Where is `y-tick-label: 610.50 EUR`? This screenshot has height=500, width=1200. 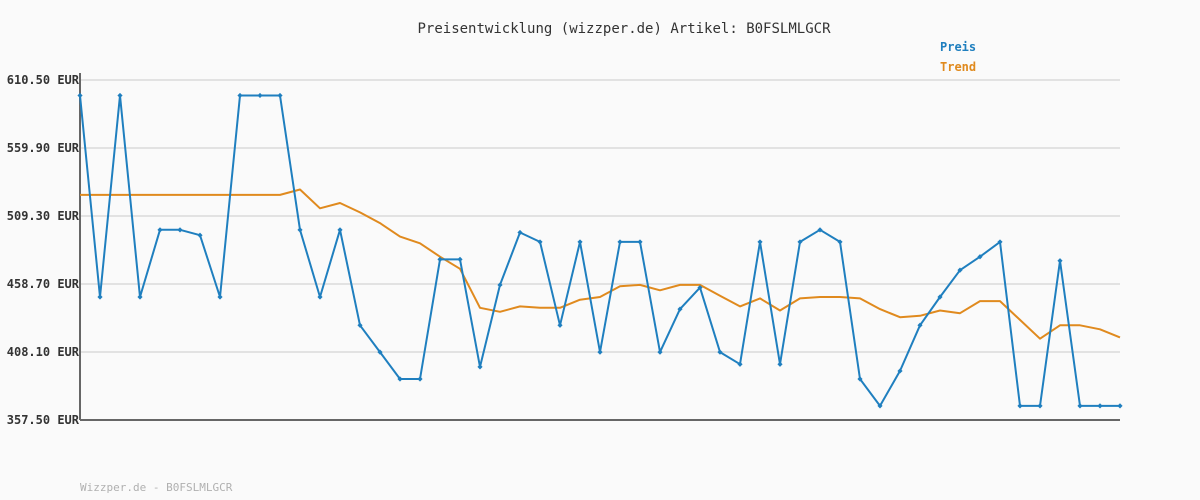 y-tick-label: 610.50 EUR is located at coordinates (43, 80).